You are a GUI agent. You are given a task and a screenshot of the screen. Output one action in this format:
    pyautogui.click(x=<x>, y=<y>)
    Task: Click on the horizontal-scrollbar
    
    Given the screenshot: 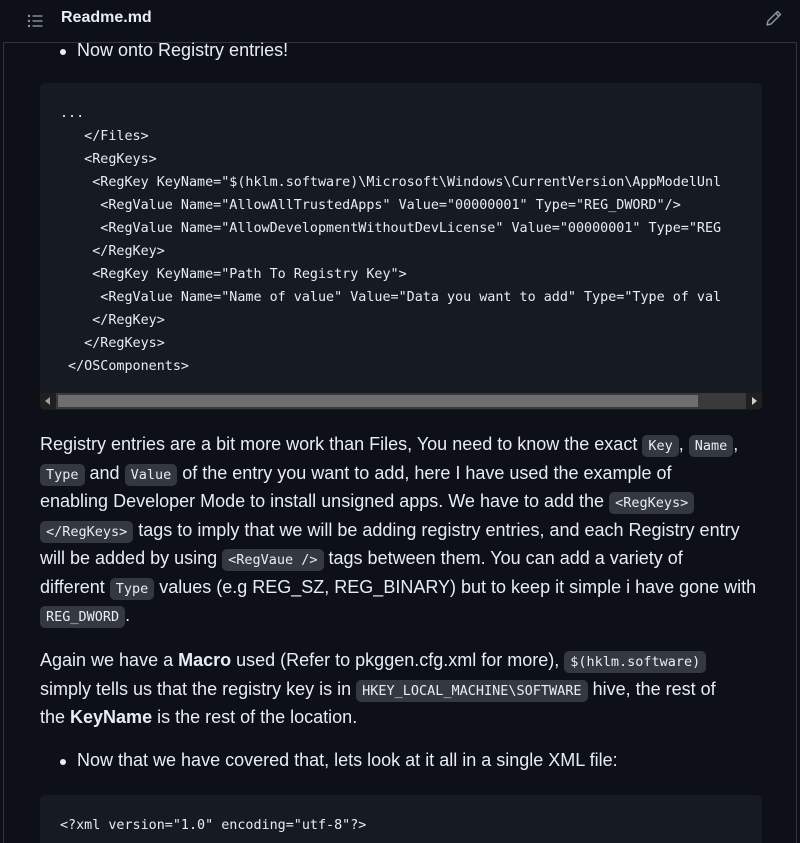 What is the action you would take?
    pyautogui.click(x=401, y=401)
    